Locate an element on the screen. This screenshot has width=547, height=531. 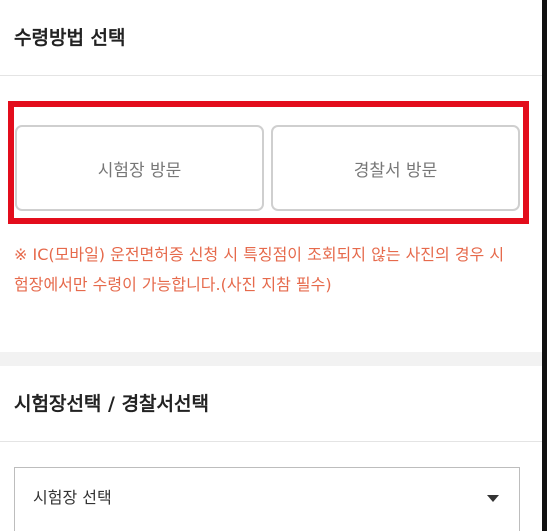
police-station-visit-button: 경찰서 방문 is located at coordinates (395, 168).